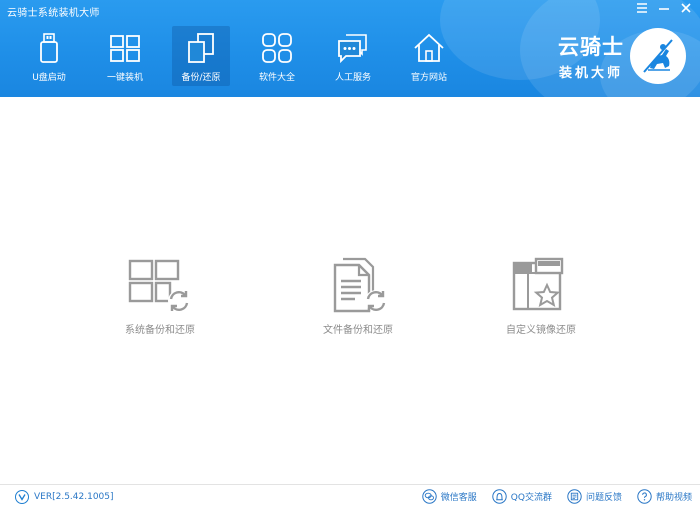  What do you see at coordinates (201, 48) in the screenshot?
I see `backup-restore-icon` at bounding box center [201, 48].